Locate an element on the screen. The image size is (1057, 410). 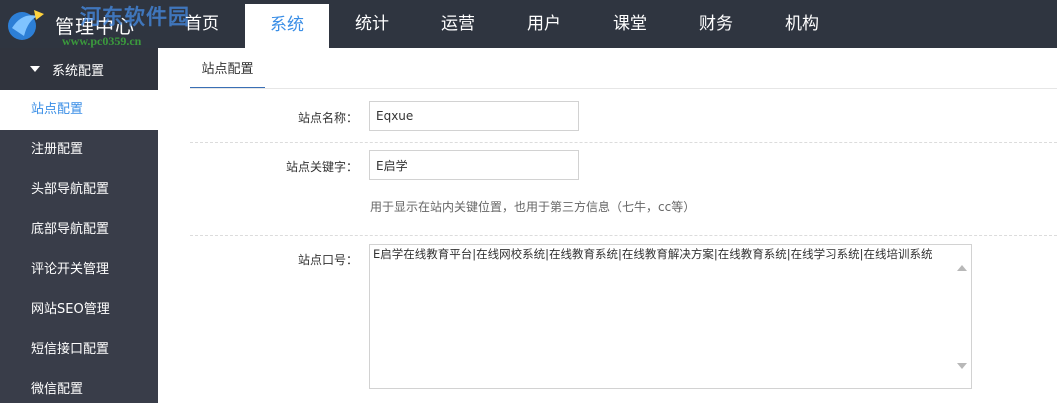
site-keyword-label: 站点关键字： is located at coordinates (321, 167).